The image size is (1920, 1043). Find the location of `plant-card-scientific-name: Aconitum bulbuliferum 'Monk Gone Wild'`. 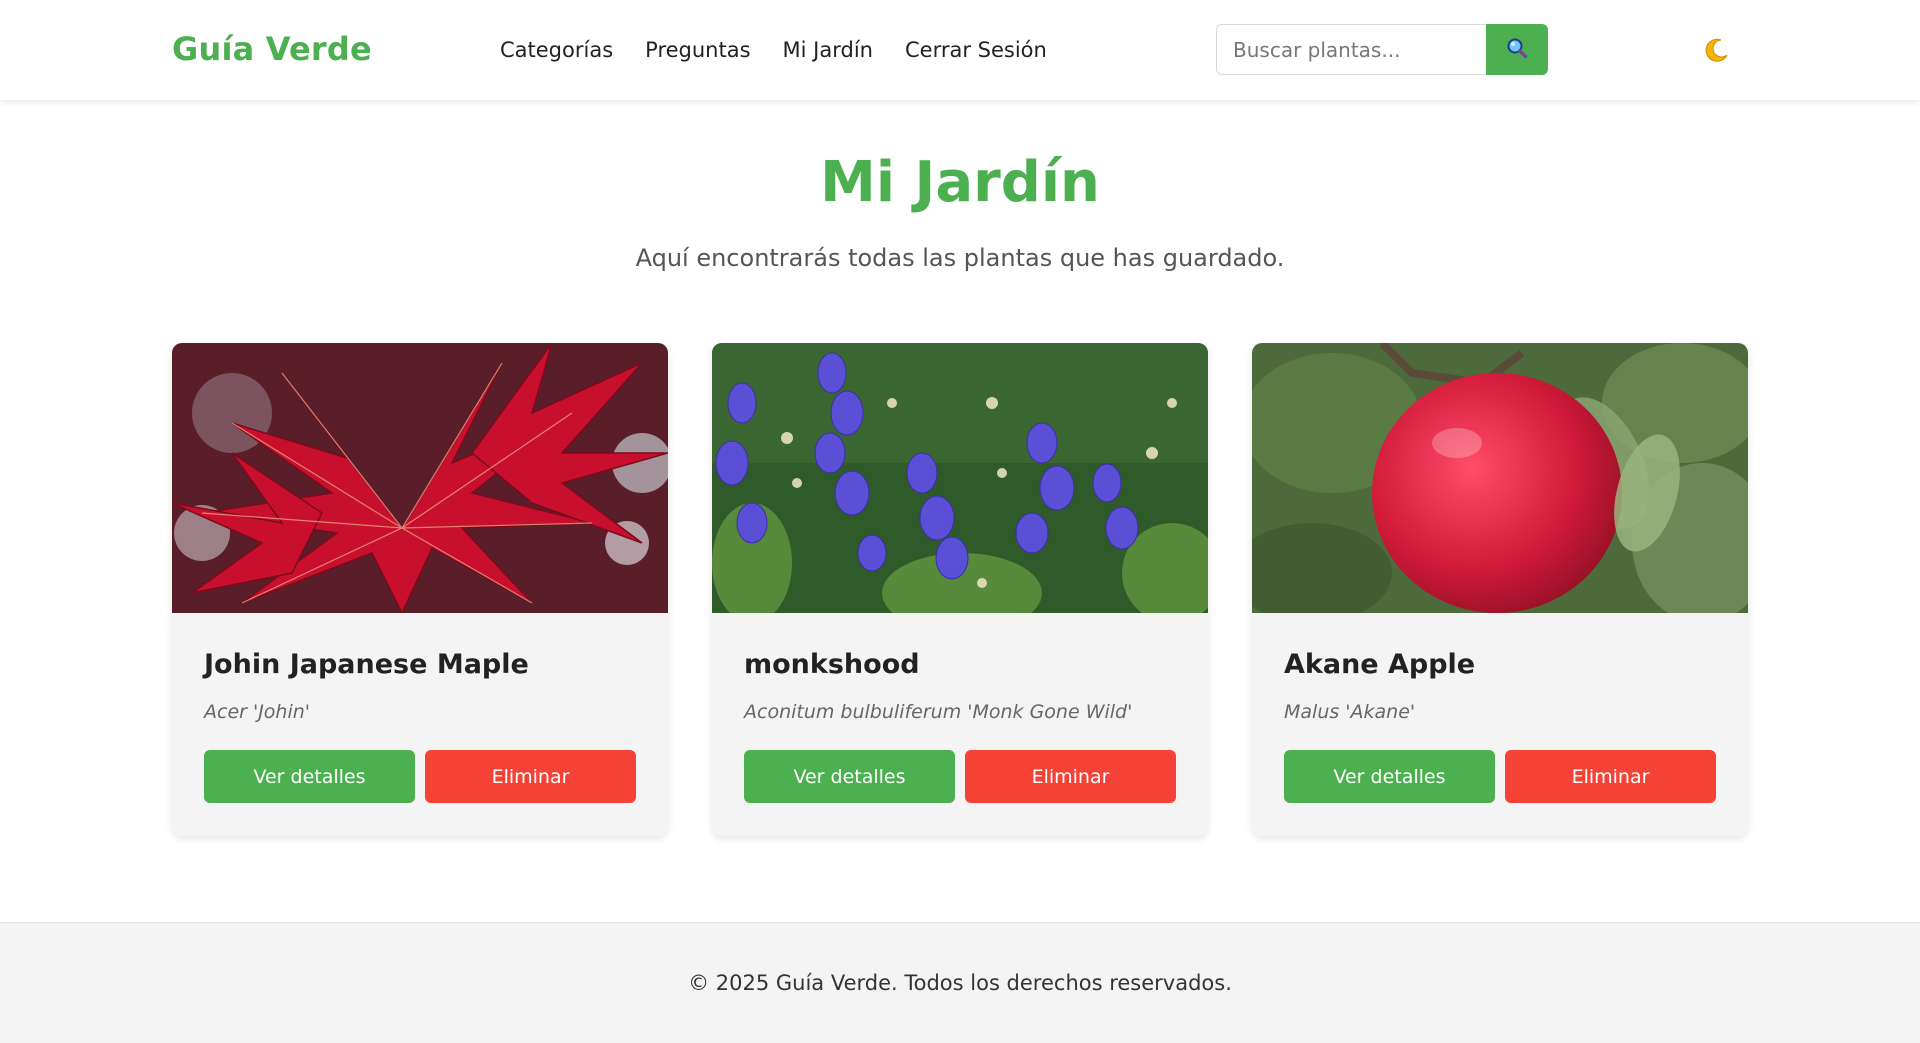

plant-card-scientific-name: Aconitum bulbuliferum 'Monk Gone Wild' is located at coordinates (938, 712).